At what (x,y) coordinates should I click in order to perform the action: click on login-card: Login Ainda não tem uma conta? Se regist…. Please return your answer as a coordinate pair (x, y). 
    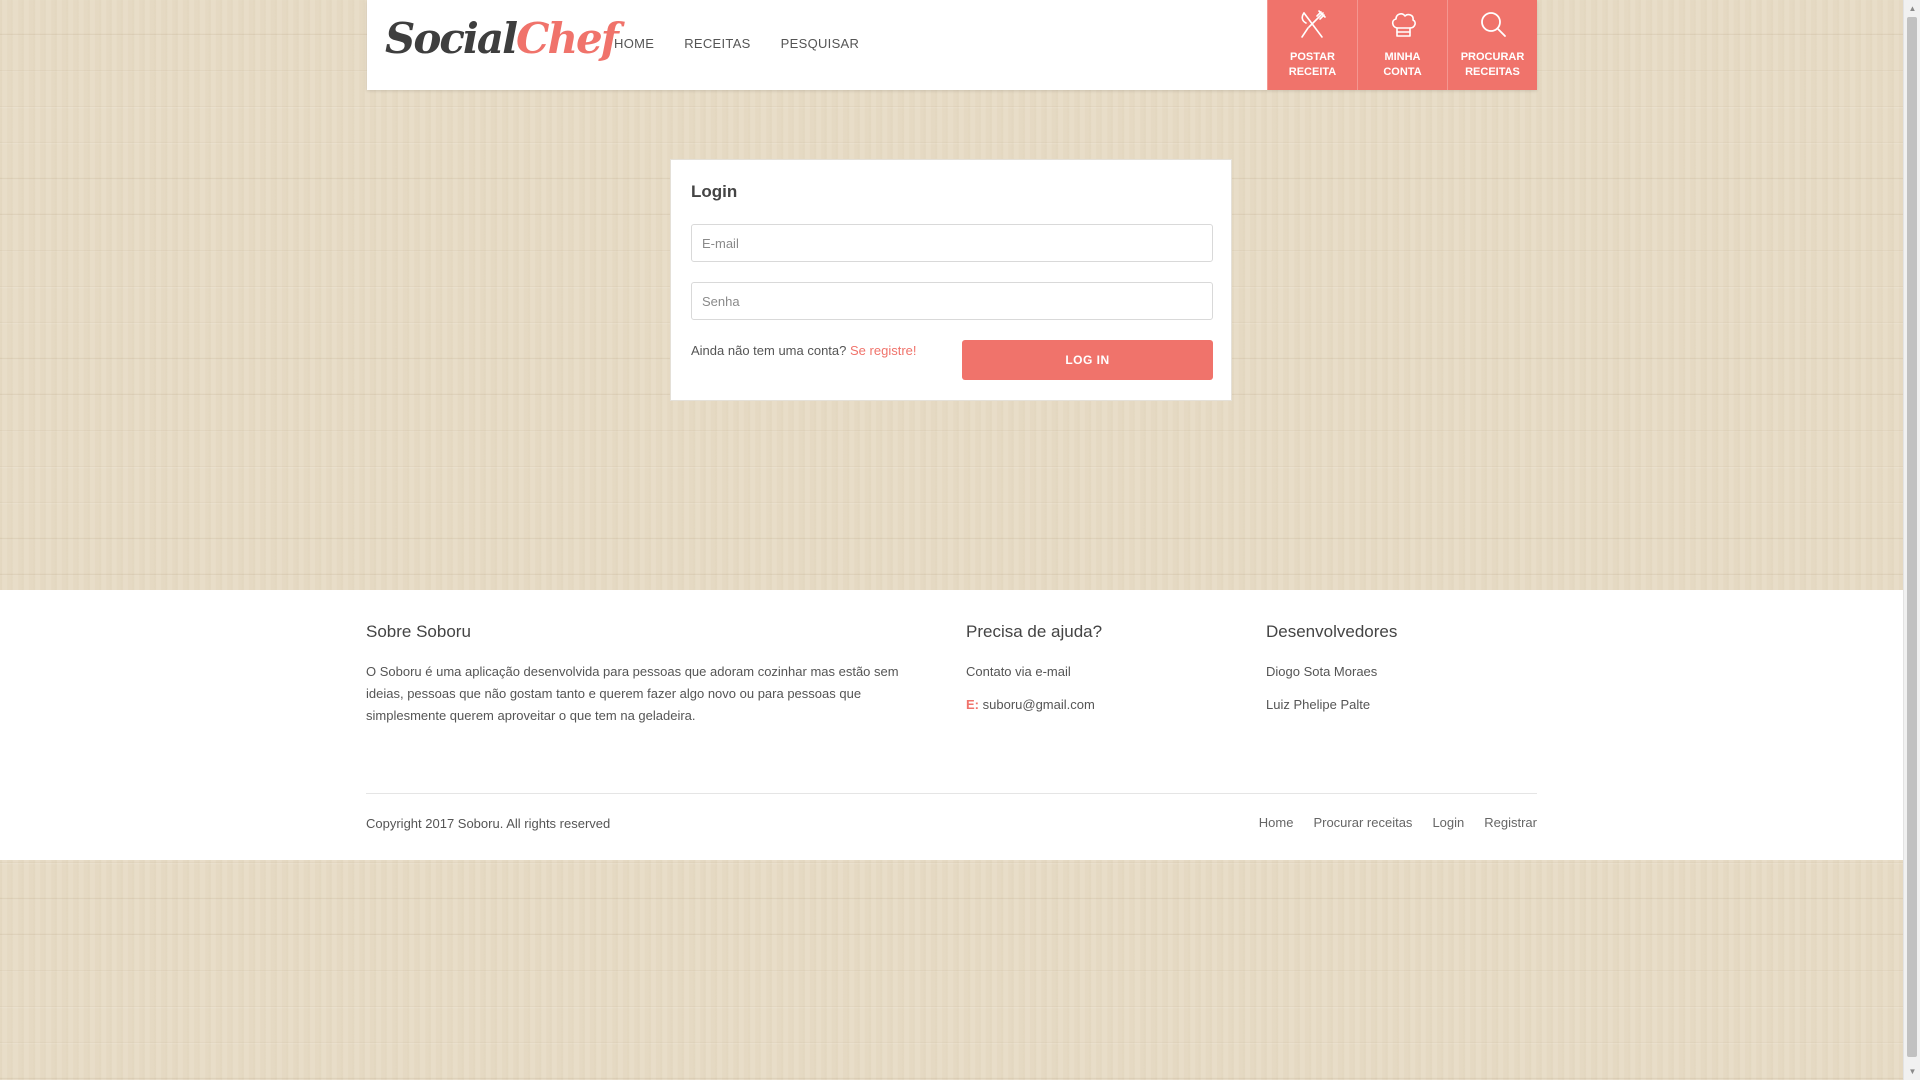
    Looking at the image, I should click on (951, 280).